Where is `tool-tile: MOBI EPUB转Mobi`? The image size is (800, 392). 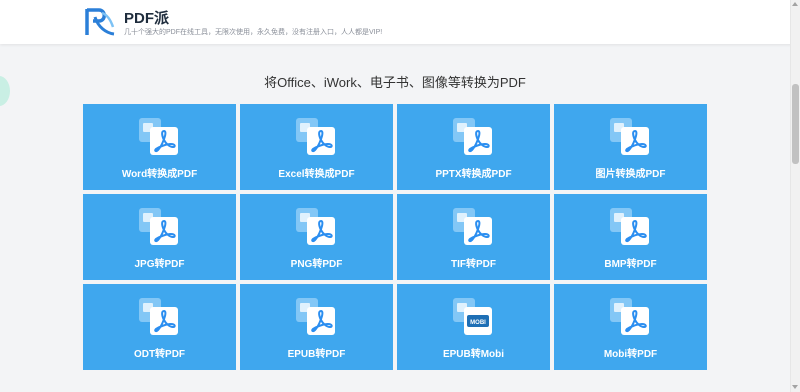 tool-tile: MOBI EPUB转Mobi is located at coordinates (473, 327).